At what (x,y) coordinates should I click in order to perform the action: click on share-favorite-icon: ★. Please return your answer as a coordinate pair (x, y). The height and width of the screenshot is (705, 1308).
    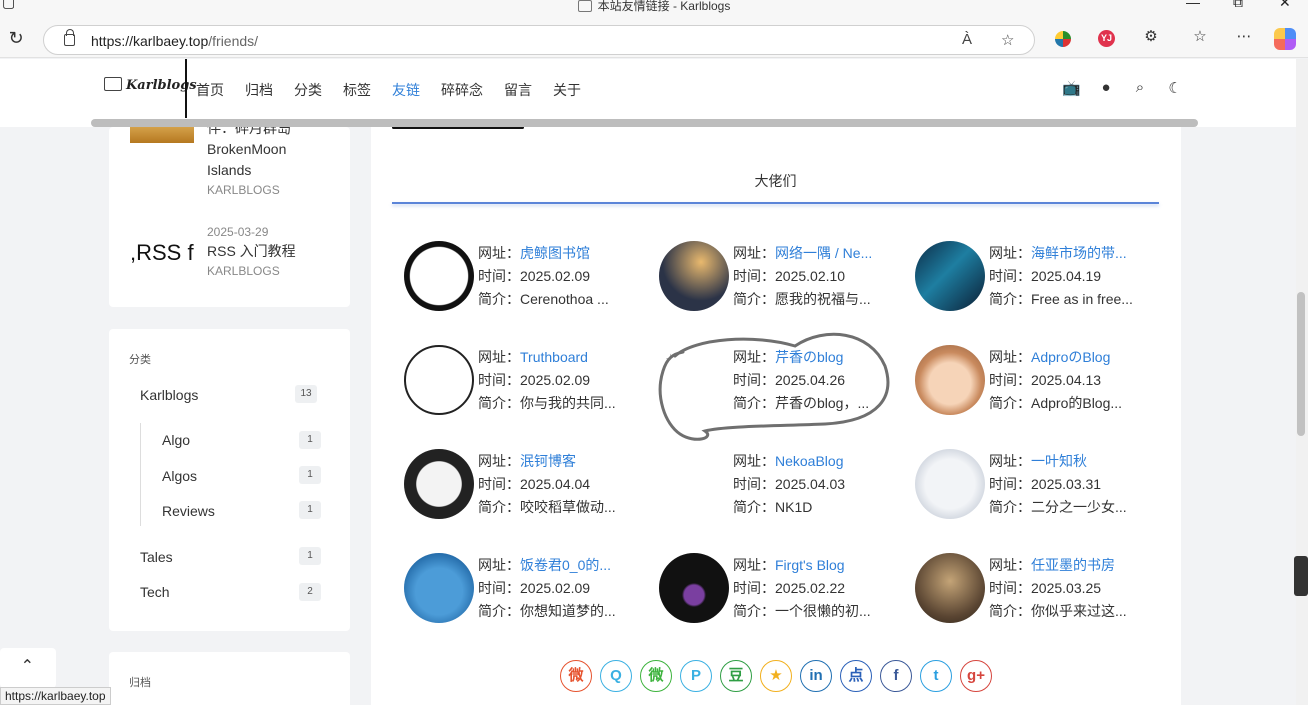
    Looking at the image, I should click on (776, 676).